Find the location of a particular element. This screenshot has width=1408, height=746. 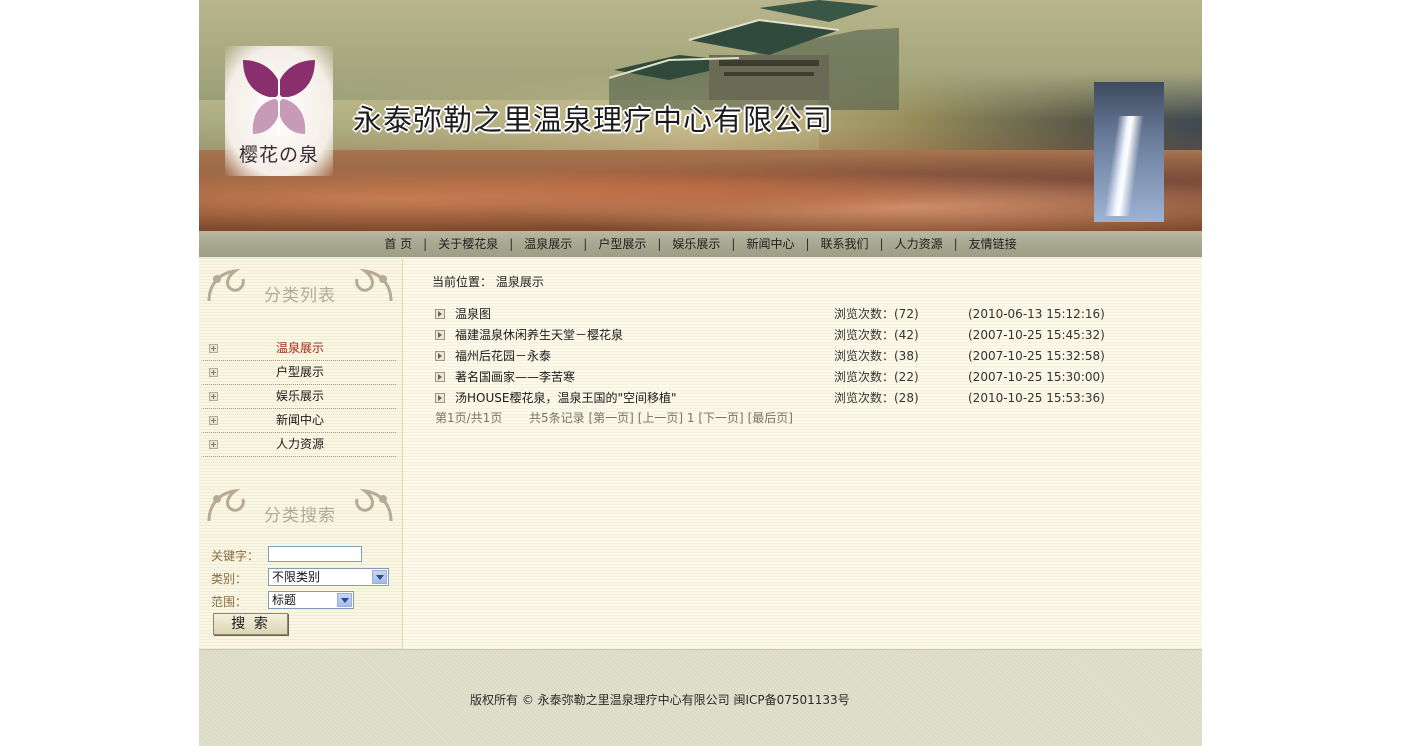

keyword-label: 关键字： is located at coordinates (235, 556).